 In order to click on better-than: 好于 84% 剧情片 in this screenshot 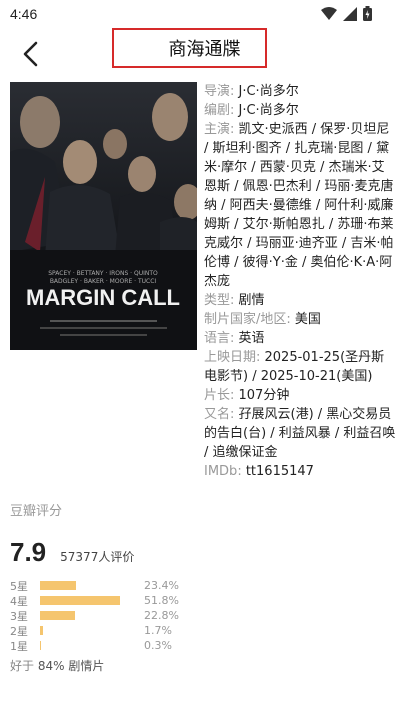, I will do `click(200, 665)`.